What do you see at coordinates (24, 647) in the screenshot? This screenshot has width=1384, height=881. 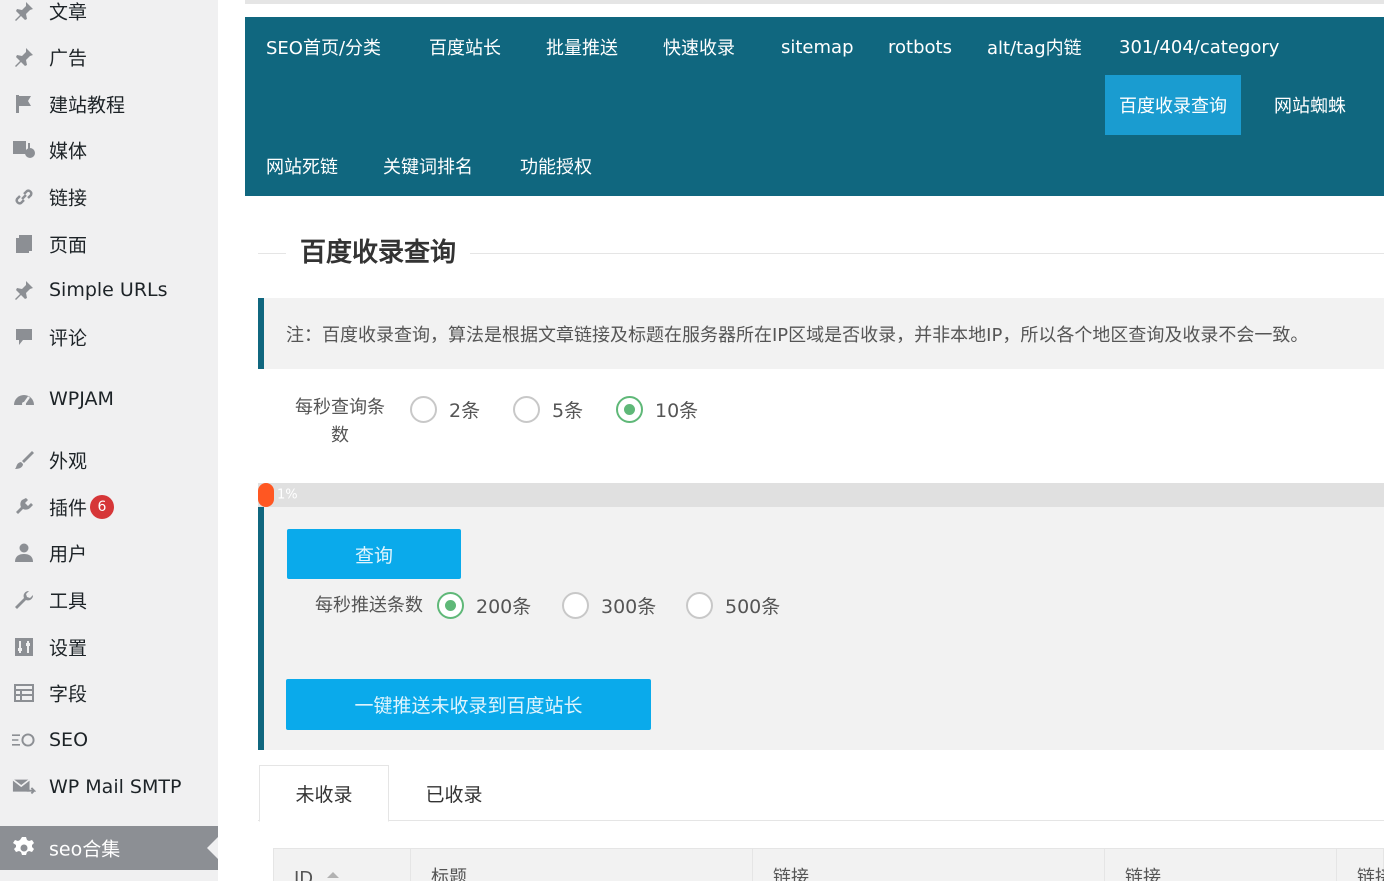 I see `settings-icon` at bounding box center [24, 647].